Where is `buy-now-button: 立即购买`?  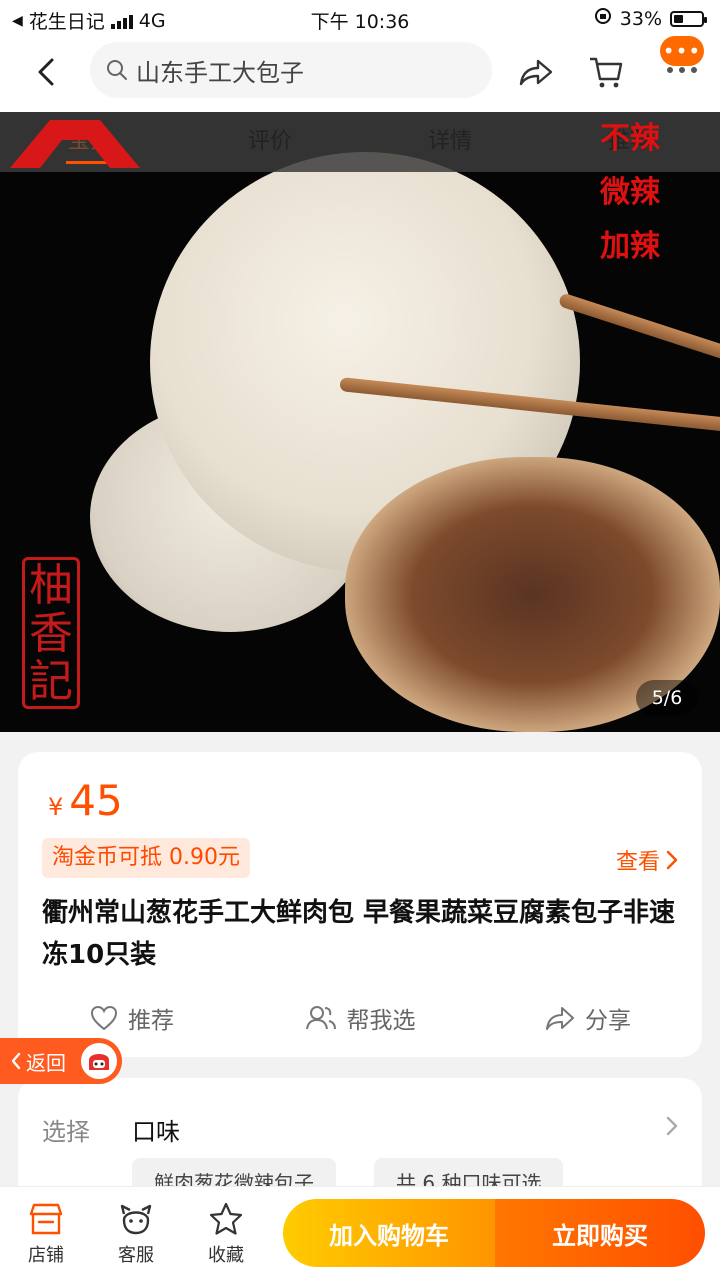 buy-now-button: 立即购买 is located at coordinates (600, 1233).